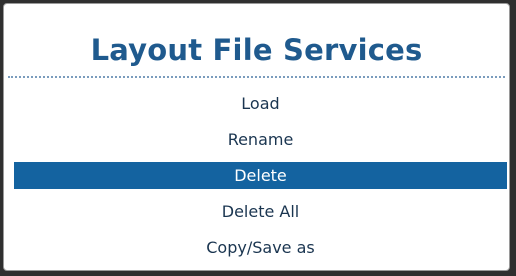 The height and width of the screenshot is (276, 516). I want to click on menu-item-rename: Rename, so click(260, 139).